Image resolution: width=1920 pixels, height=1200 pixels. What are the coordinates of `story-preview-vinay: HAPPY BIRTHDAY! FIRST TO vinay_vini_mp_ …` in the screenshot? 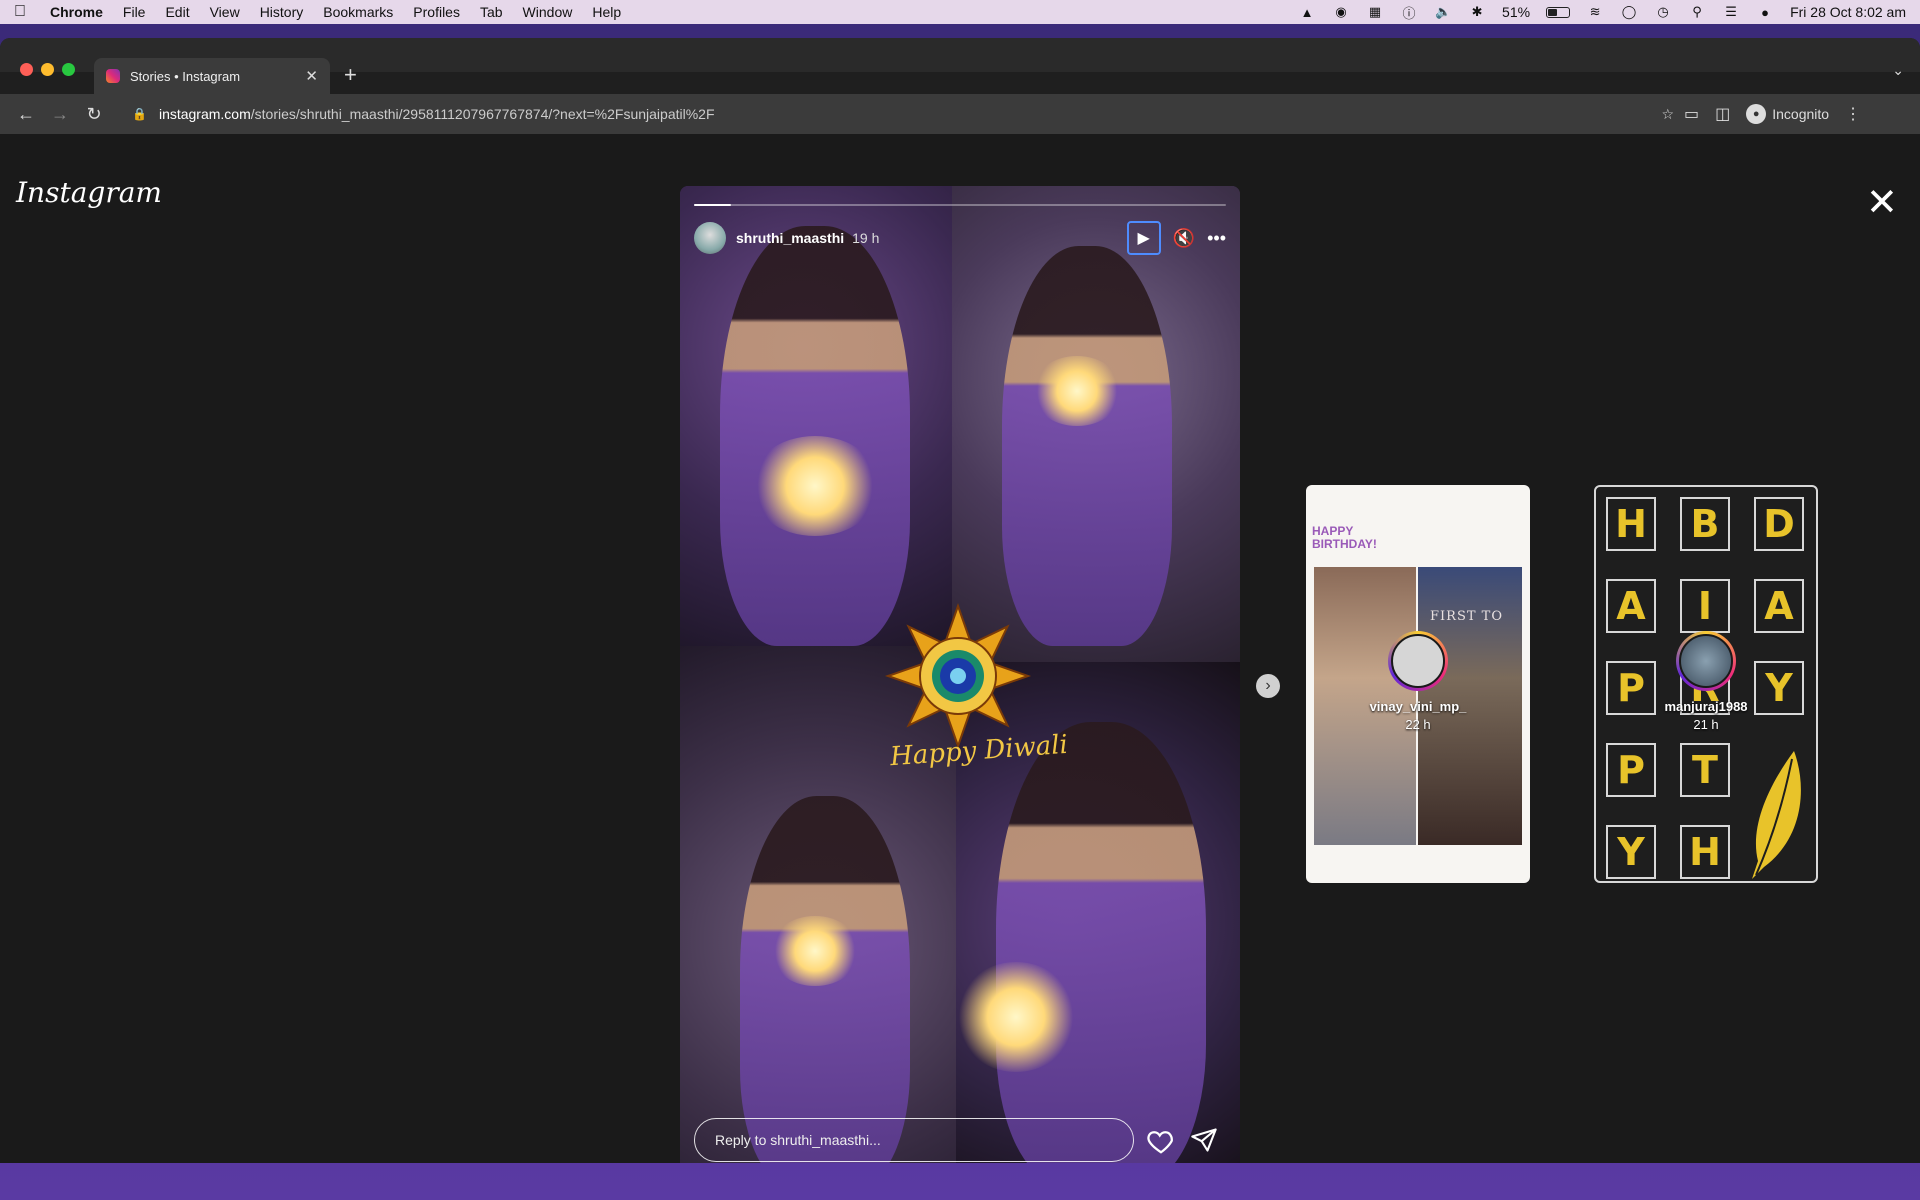 It's located at (1418, 684).